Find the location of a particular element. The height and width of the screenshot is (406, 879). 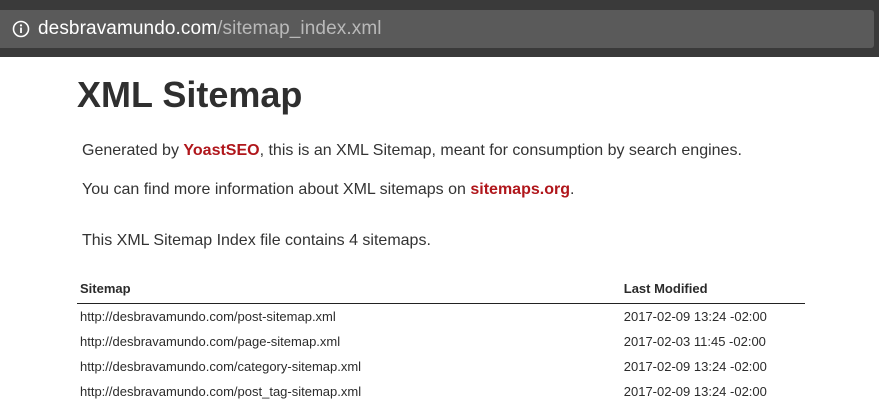

url-field: desbravamundo.com/sitemap_index.xml is located at coordinates (437, 29).